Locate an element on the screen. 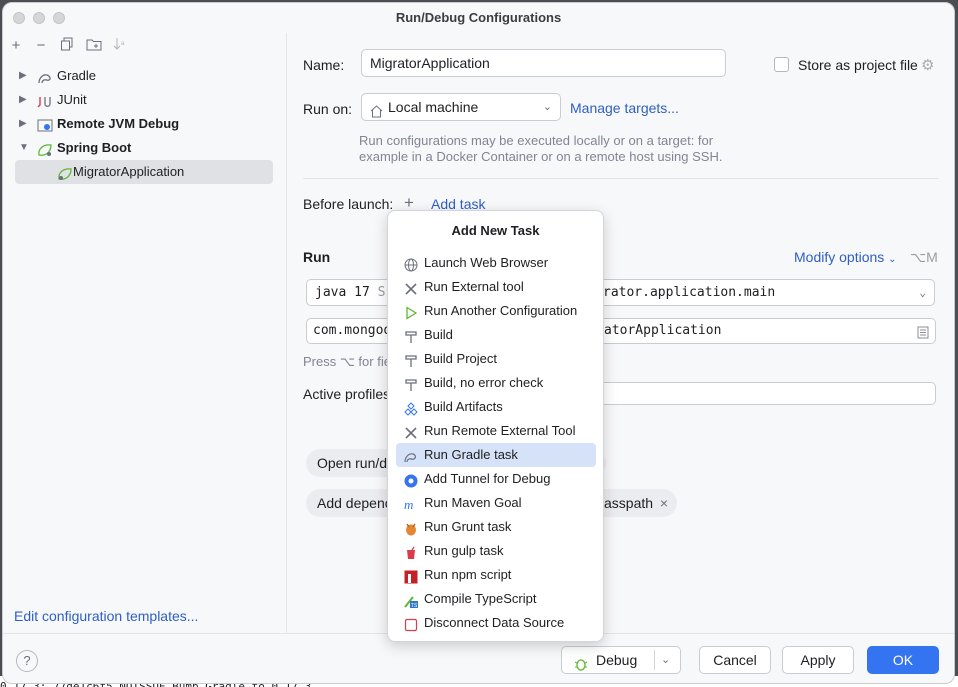 The image size is (958, 687). tree-item-label: Gradle is located at coordinates (77, 75).